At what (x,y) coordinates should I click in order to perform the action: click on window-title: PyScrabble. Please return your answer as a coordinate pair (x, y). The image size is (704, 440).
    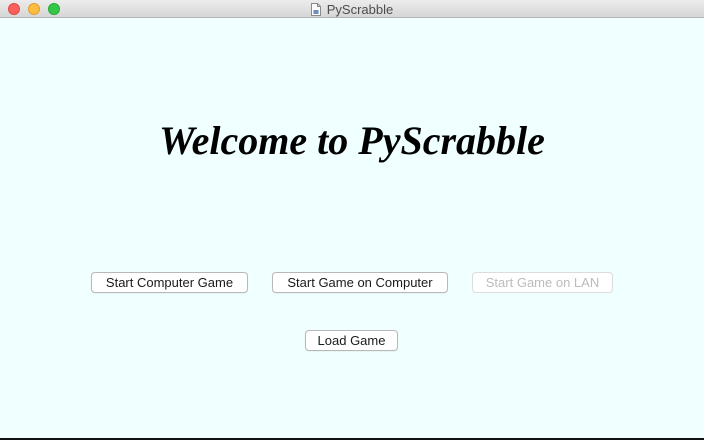
    Looking at the image, I should click on (360, 9).